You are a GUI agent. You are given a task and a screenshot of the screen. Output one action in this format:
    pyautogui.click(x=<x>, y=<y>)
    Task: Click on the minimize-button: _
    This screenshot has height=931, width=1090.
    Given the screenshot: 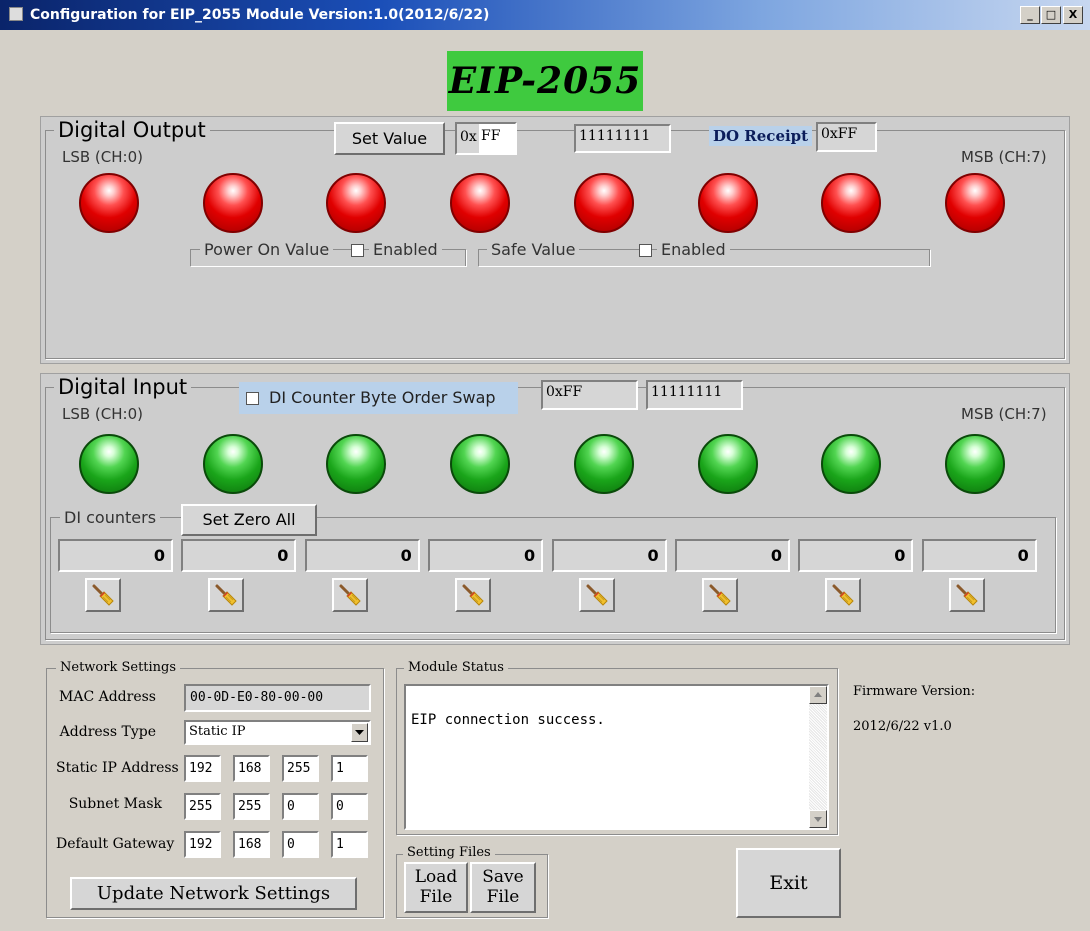 What is the action you would take?
    pyautogui.click(x=1030, y=15)
    